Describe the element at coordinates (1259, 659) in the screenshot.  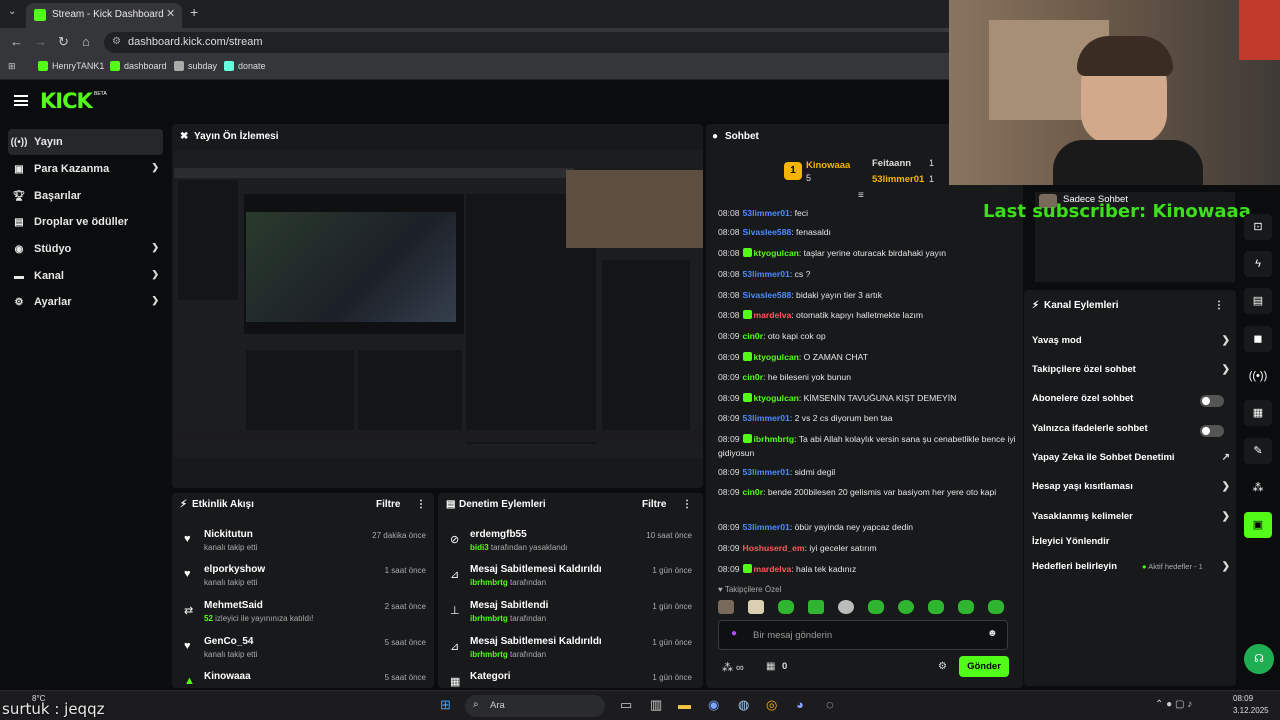
I see `support-icon: ☊` at that location.